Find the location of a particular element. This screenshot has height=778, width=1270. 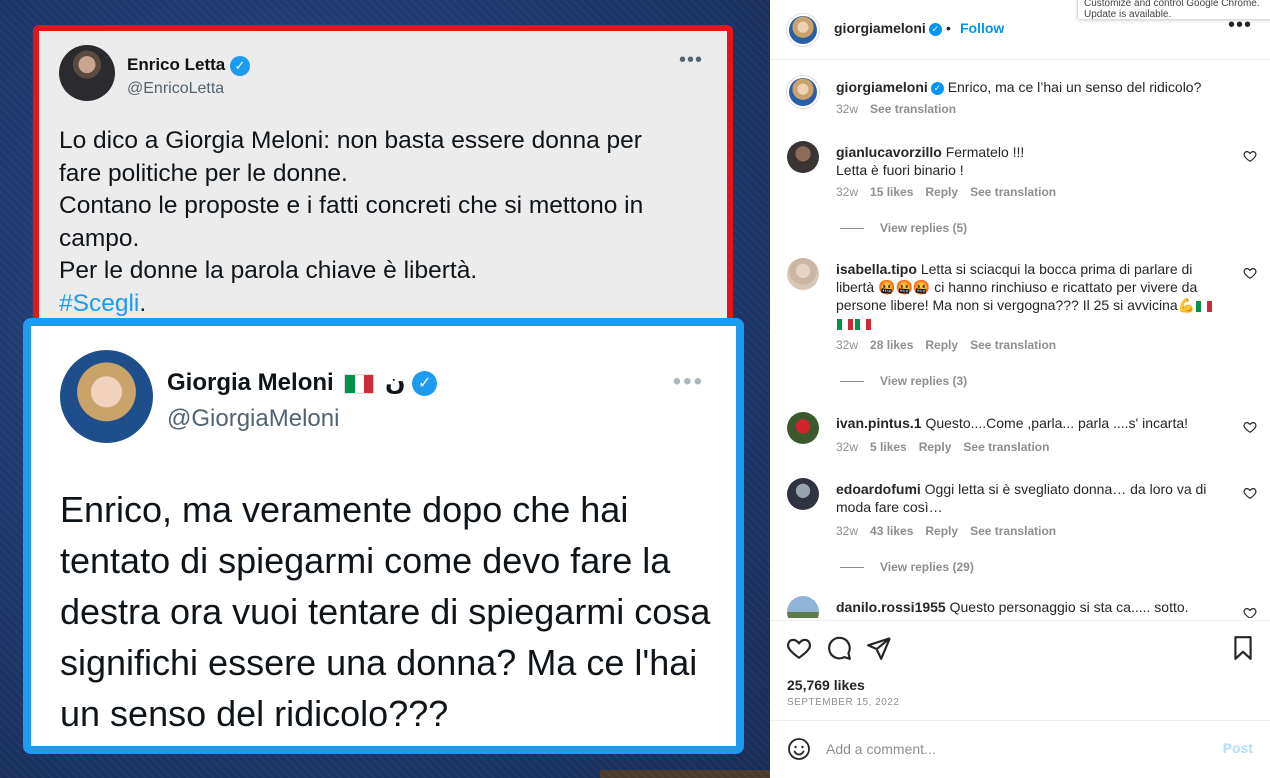

comment-username: danilo.rossi1955 is located at coordinates (891, 607).